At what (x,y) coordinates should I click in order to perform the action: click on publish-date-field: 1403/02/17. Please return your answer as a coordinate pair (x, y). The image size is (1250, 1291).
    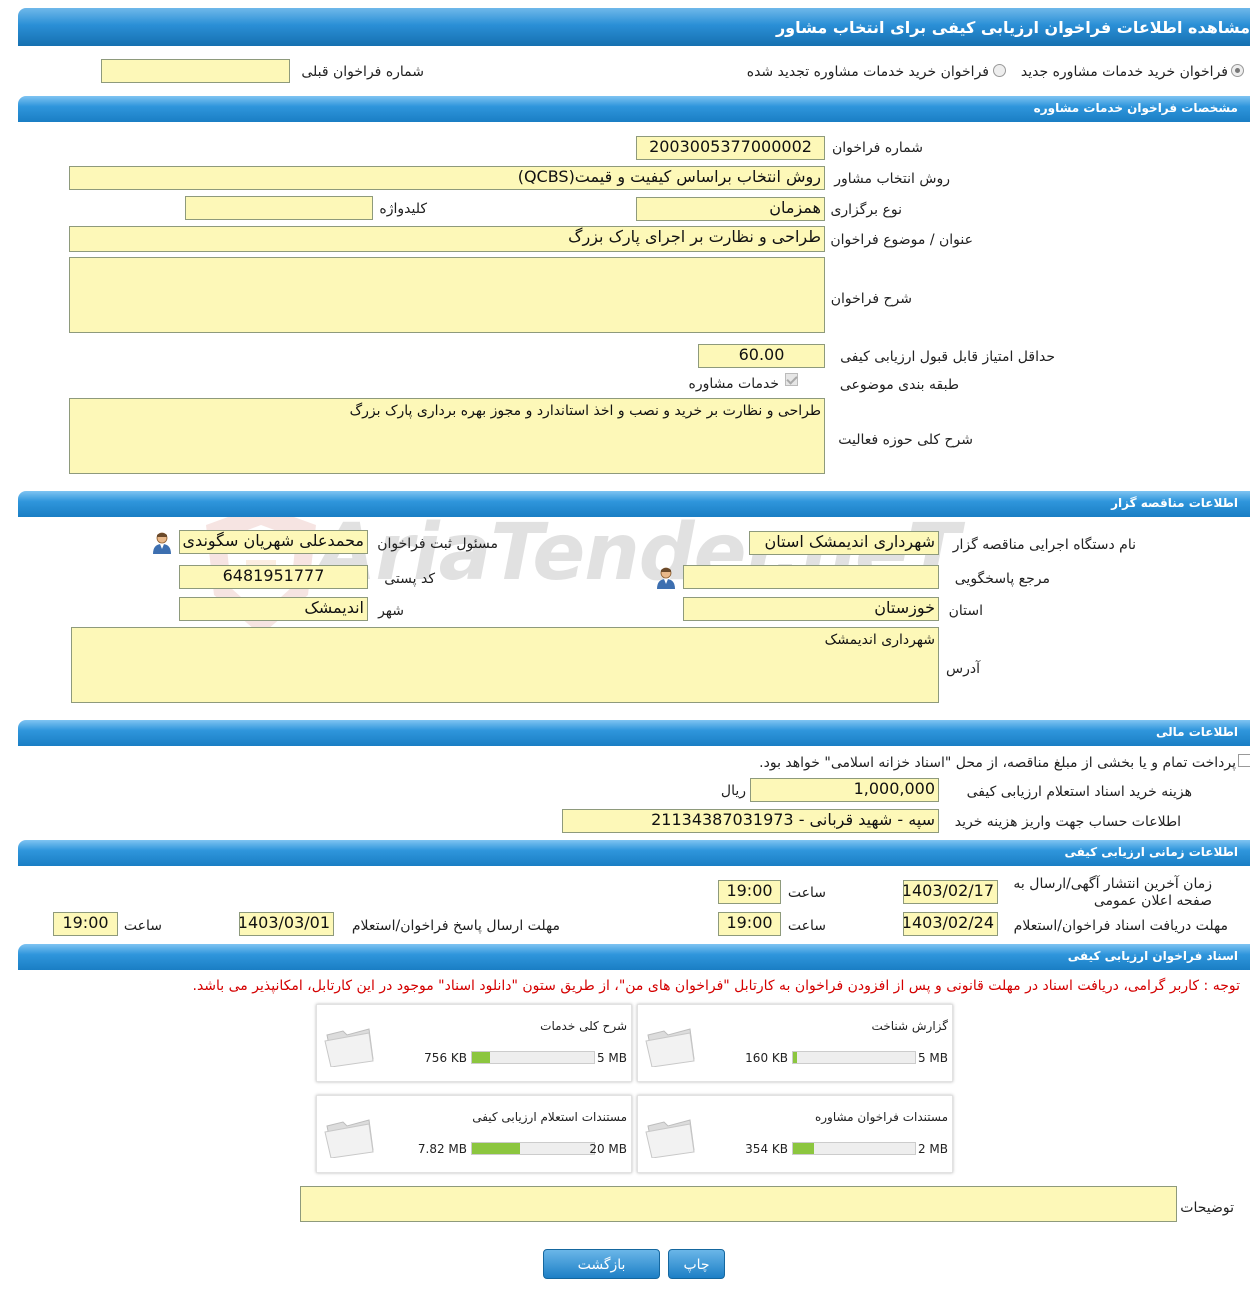
    Looking at the image, I should click on (950, 892).